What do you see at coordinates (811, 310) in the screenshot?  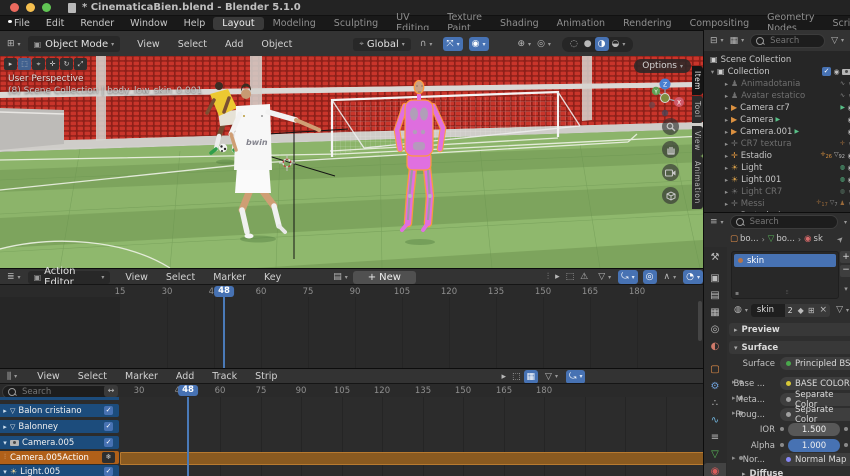 I see `new-material-icon: ⊞` at bounding box center [811, 310].